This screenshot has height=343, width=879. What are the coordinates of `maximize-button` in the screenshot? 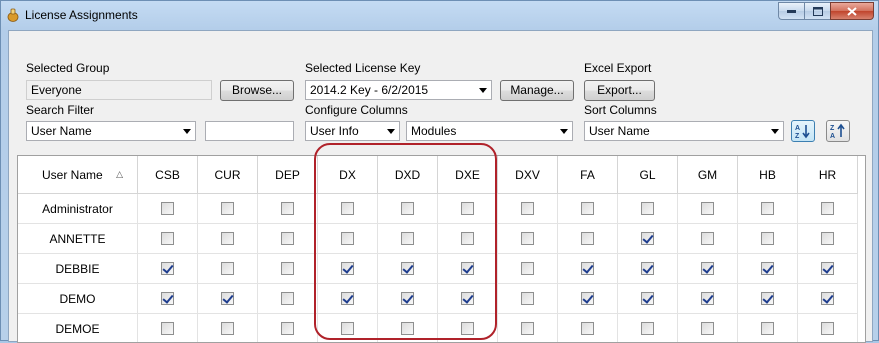 It's located at (817, 11).